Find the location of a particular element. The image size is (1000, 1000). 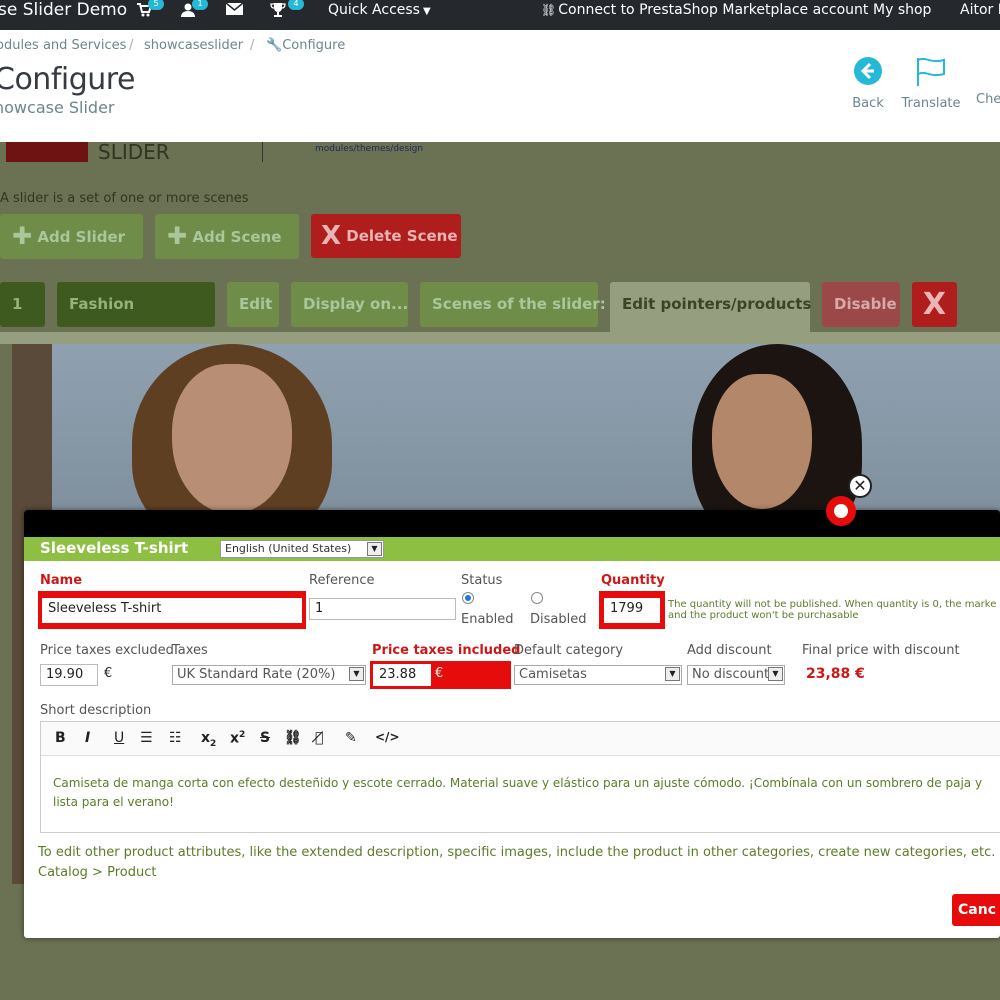

price-incl-input: 23.88 is located at coordinates (402, 675).